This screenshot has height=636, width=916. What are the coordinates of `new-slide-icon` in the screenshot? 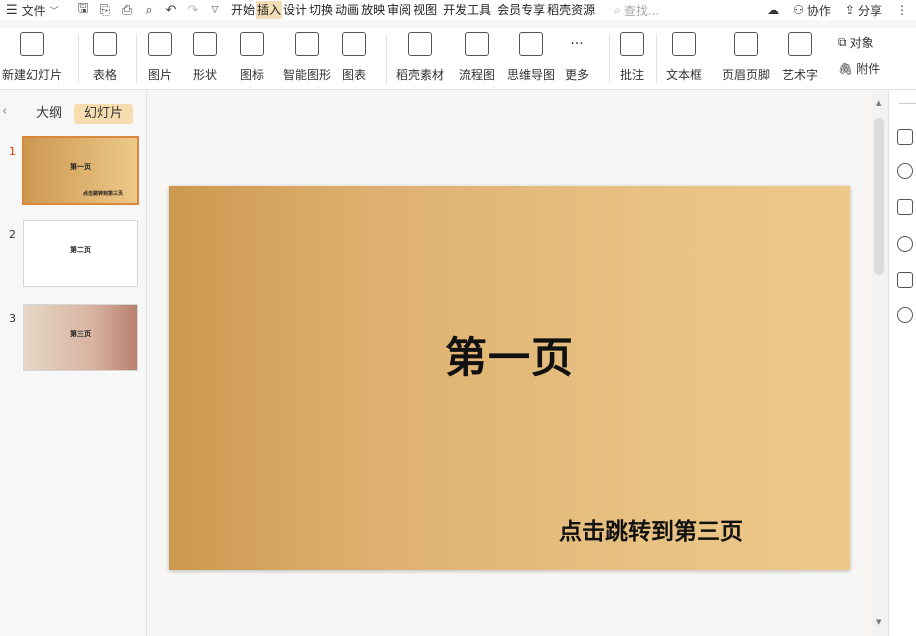 It's located at (32, 44).